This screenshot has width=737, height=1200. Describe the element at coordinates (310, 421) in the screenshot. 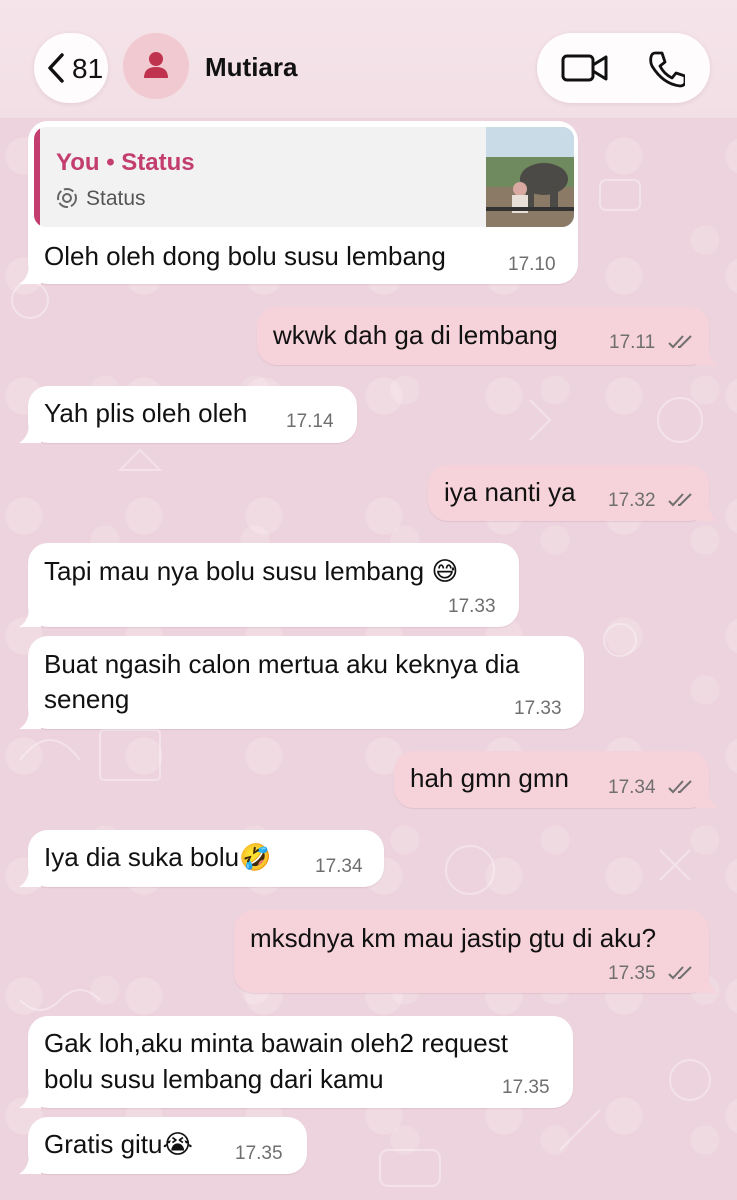

I see `message-time: 17.14` at that location.